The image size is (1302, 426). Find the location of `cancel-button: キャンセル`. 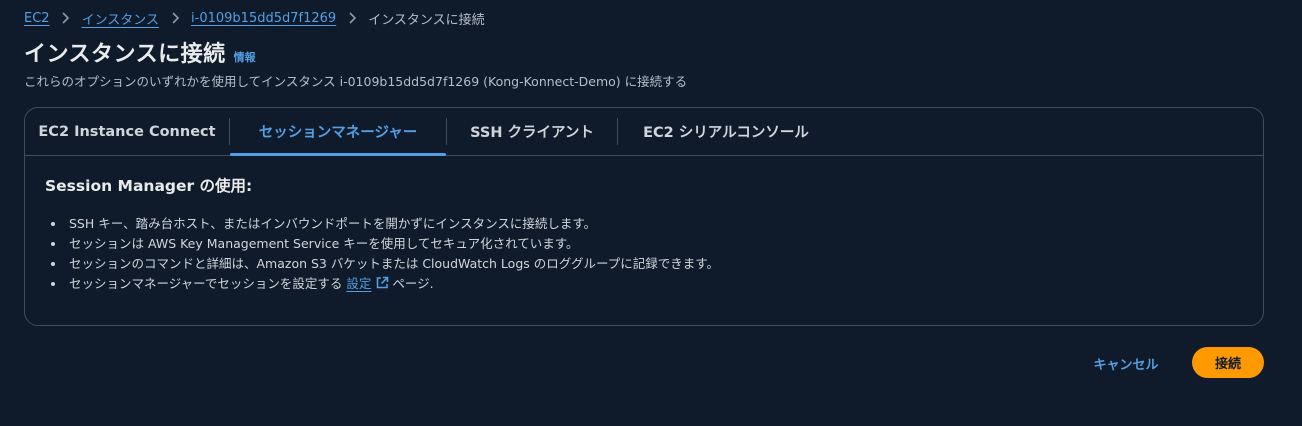

cancel-button: キャンセル is located at coordinates (1126, 363).